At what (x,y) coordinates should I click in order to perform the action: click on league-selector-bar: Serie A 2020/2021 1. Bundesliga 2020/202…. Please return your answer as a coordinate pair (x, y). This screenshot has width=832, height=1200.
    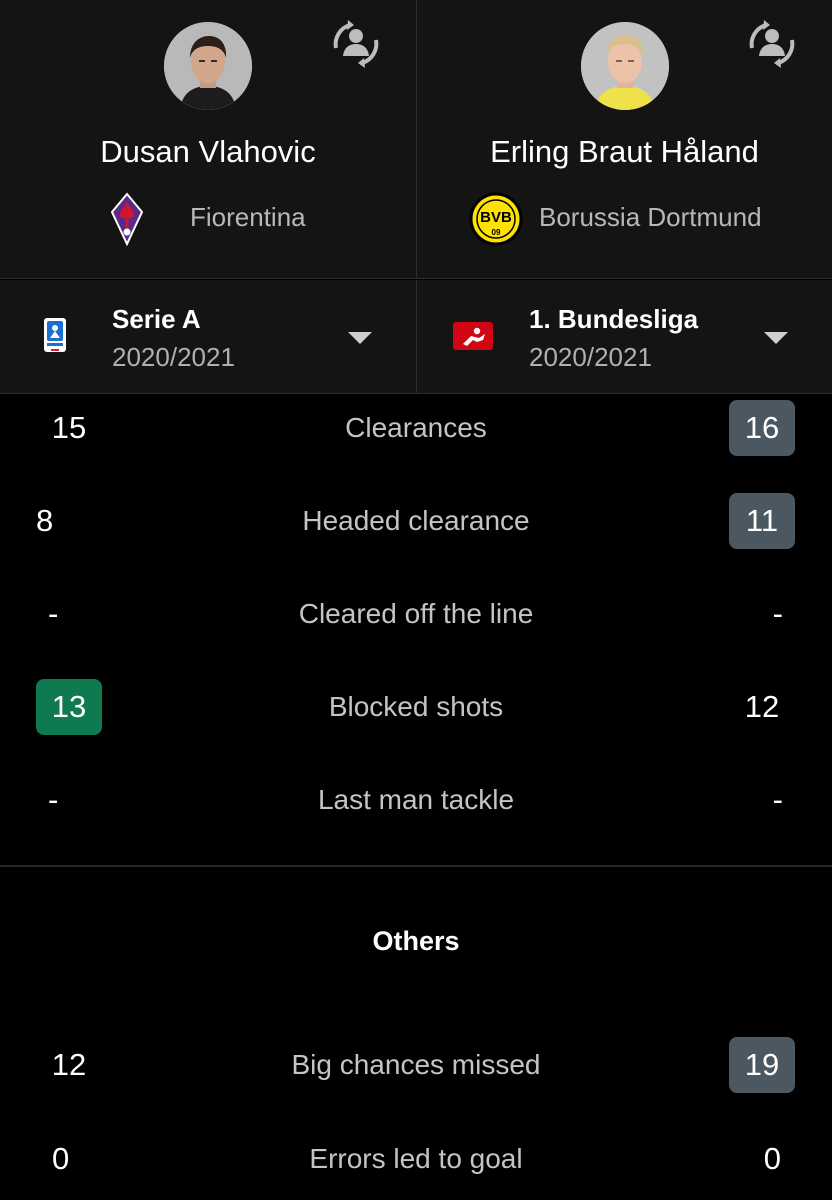
    Looking at the image, I should click on (416, 337).